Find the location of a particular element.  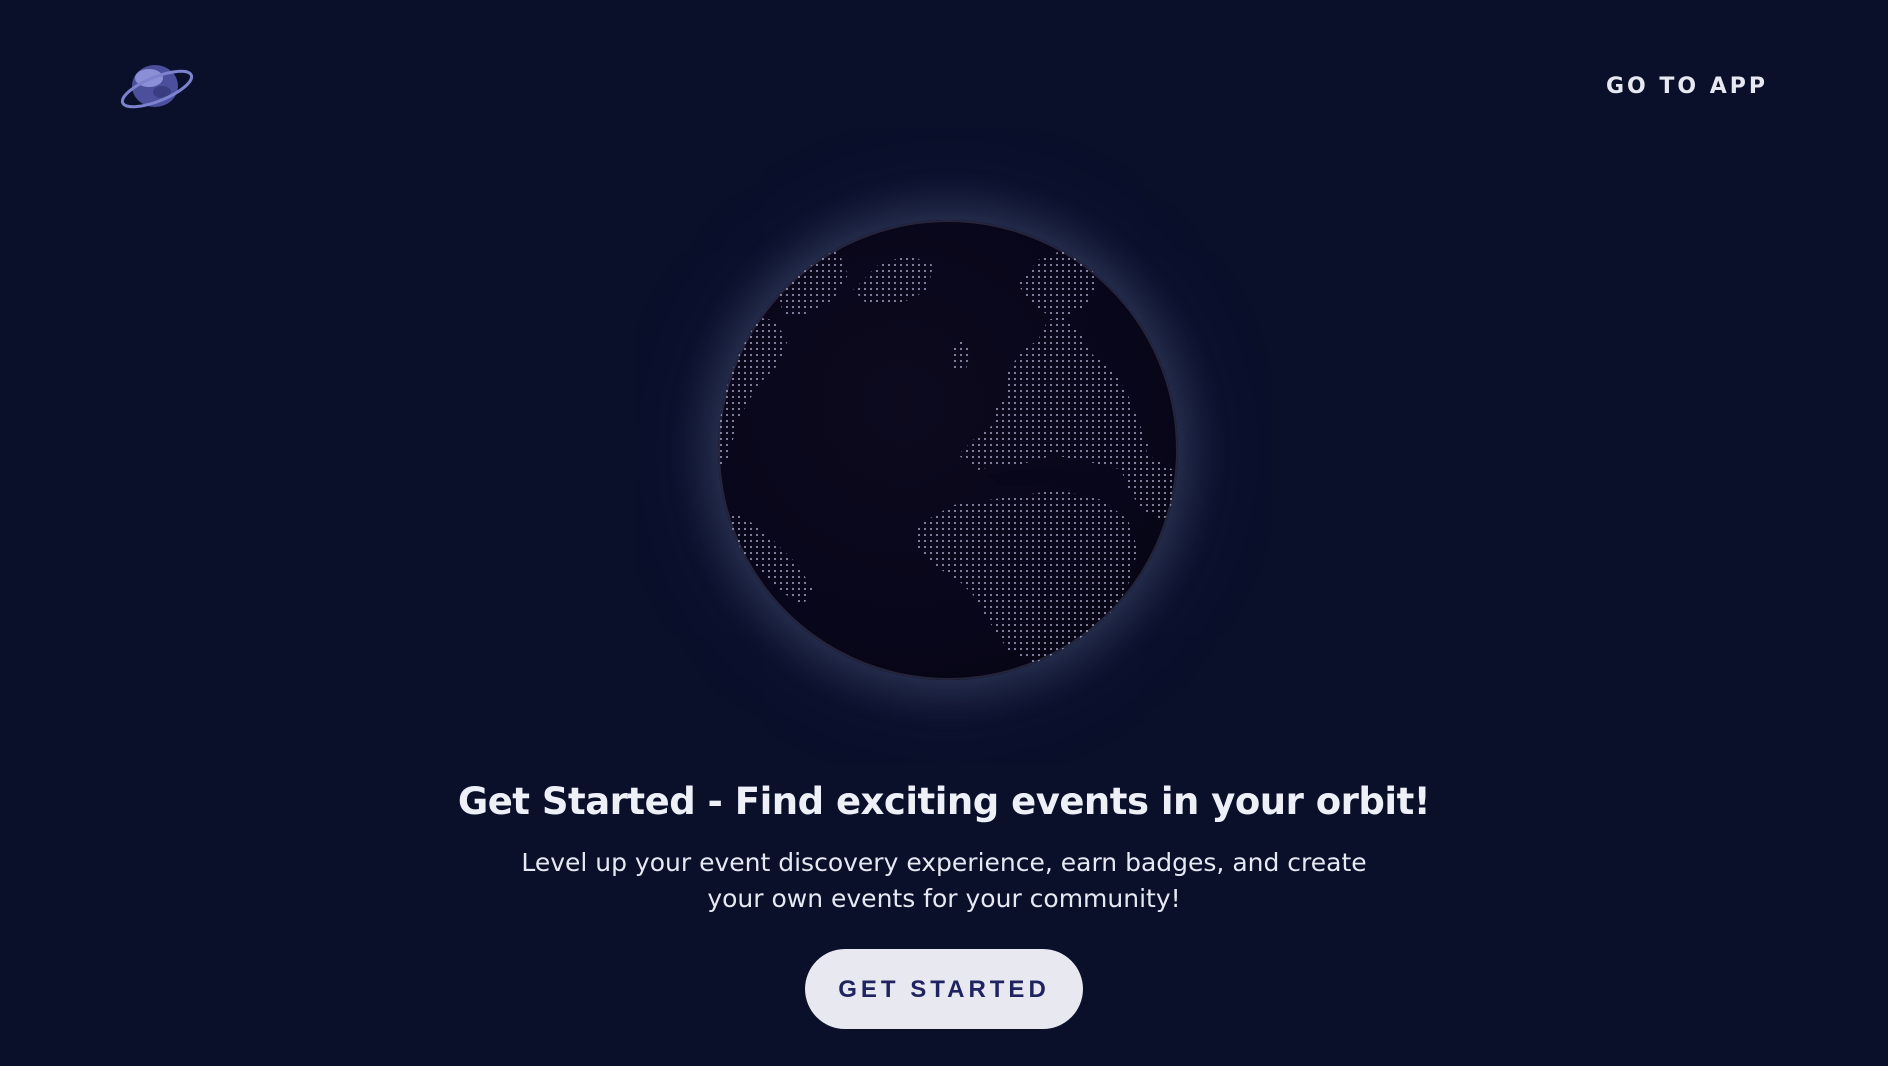

planet-logo-icon is located at coordinates (157, 86).